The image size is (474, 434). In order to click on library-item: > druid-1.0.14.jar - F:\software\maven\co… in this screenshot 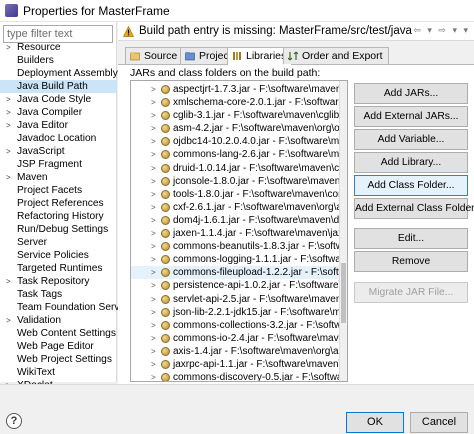, I will do `click(239, 168)`.